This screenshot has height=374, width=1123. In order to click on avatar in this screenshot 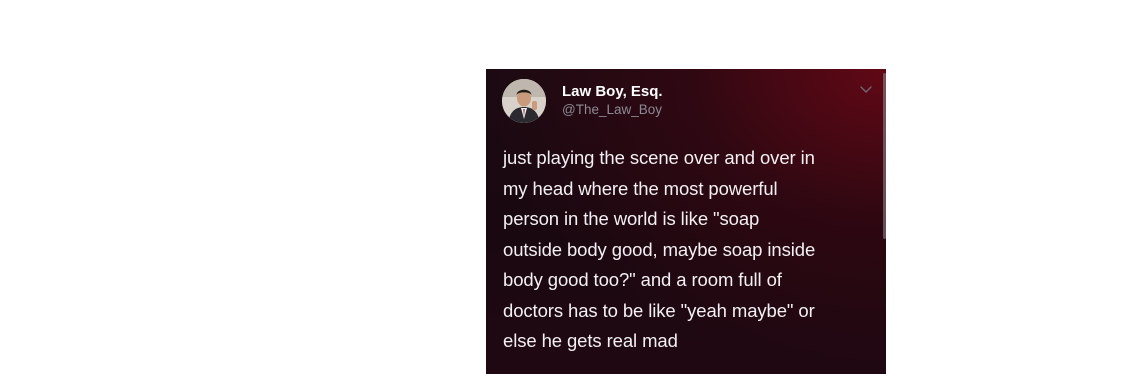, I will do `click(524, 101)`.